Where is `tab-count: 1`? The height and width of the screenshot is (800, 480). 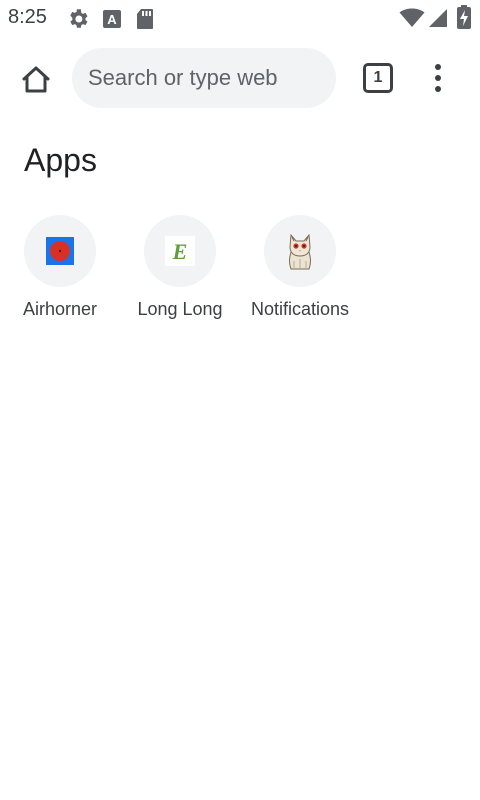 tab-count: 1 is located at coordinates (378, 77).